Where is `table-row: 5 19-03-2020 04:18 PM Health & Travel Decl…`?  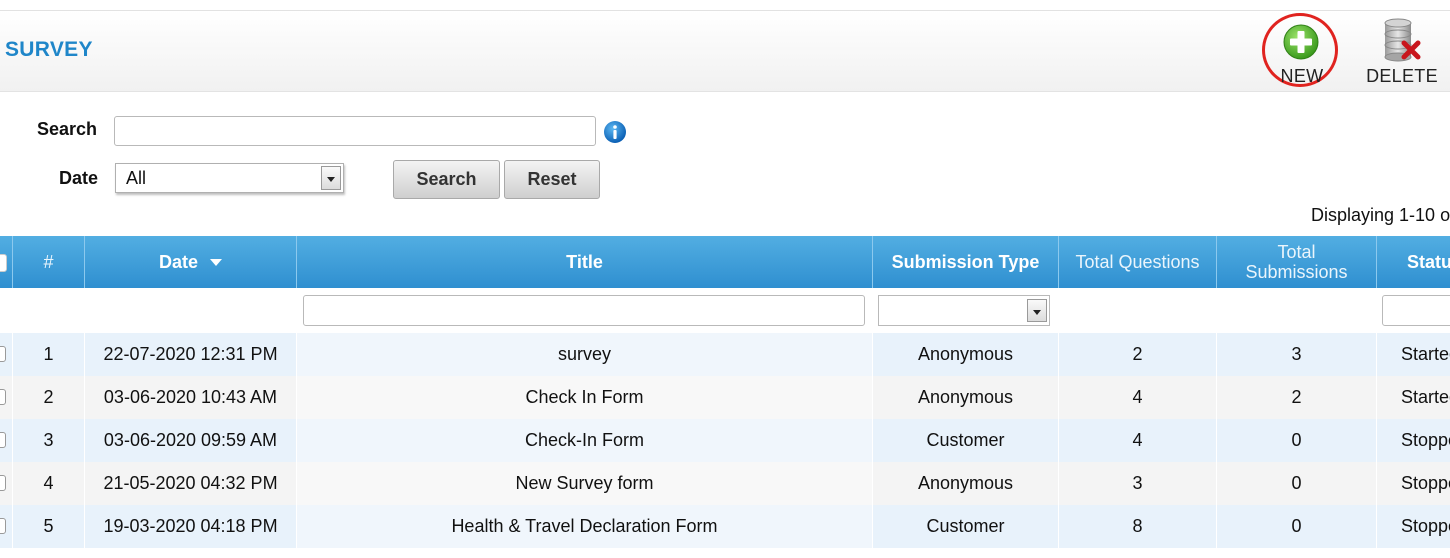 table-row: 5 19-03-2020 04:18 PM Health & Travel Decl… is located at coordinates (725, 526).